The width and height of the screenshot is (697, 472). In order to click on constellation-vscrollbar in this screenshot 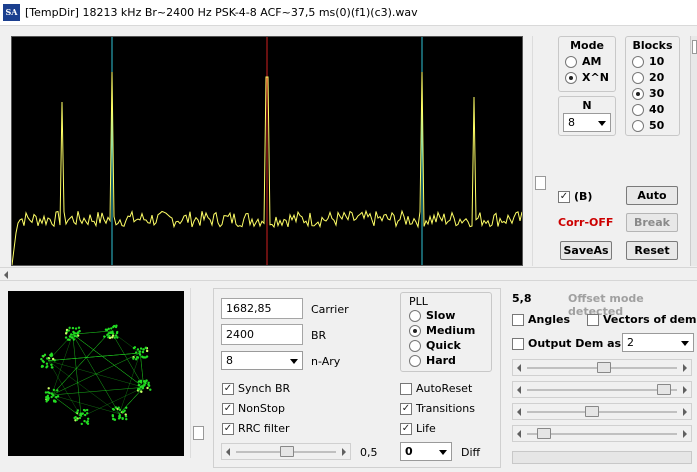, I will do `click(198, 373)`.